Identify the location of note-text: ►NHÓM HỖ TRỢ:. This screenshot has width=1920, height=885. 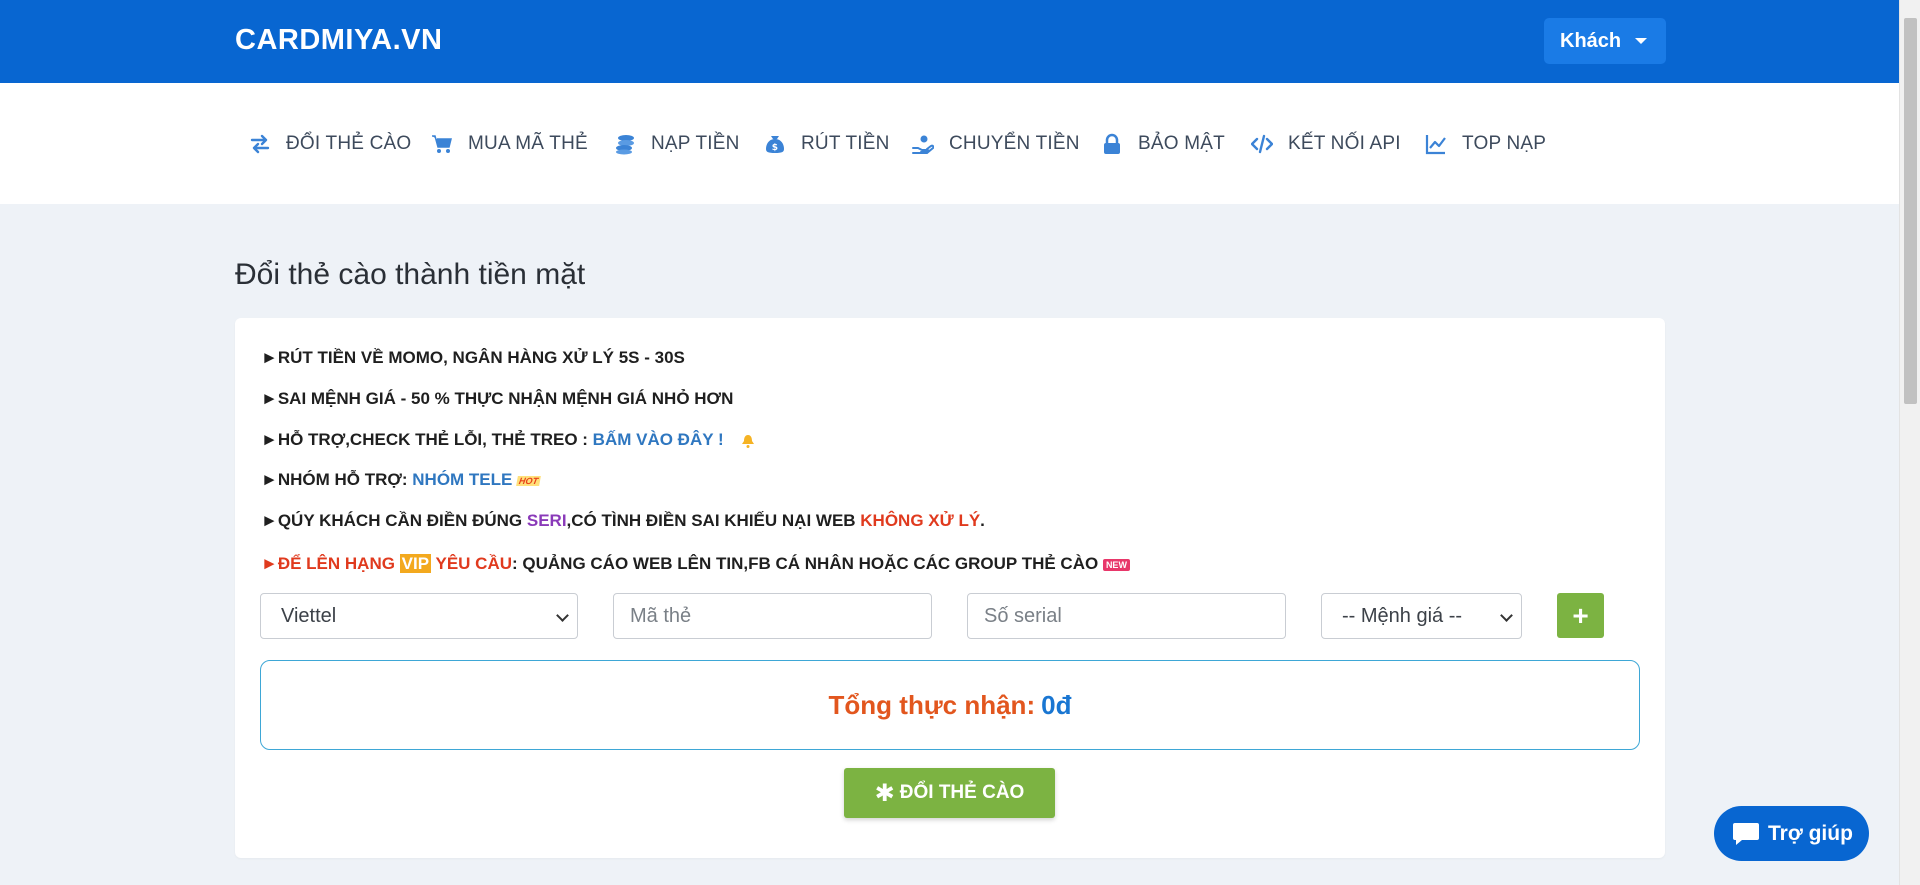
(337, 479).